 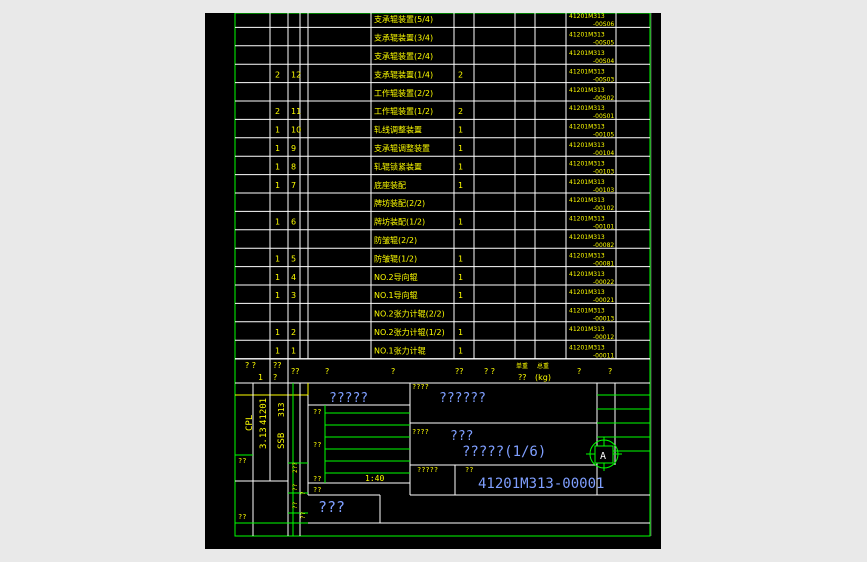 What do you see at coordinates (420, 387) in the screenshot?
I see `title-top-label: ????` at bounding box center [420, 387].